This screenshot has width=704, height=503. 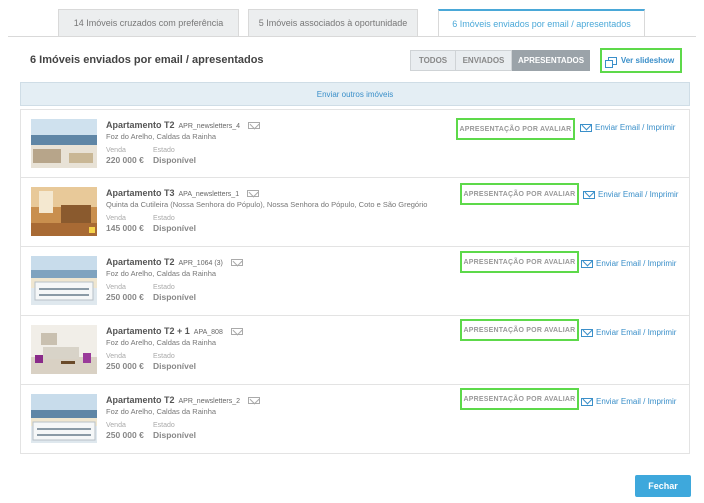 I want to click on price-value: 220 000 €, so click(x=125, y=160).